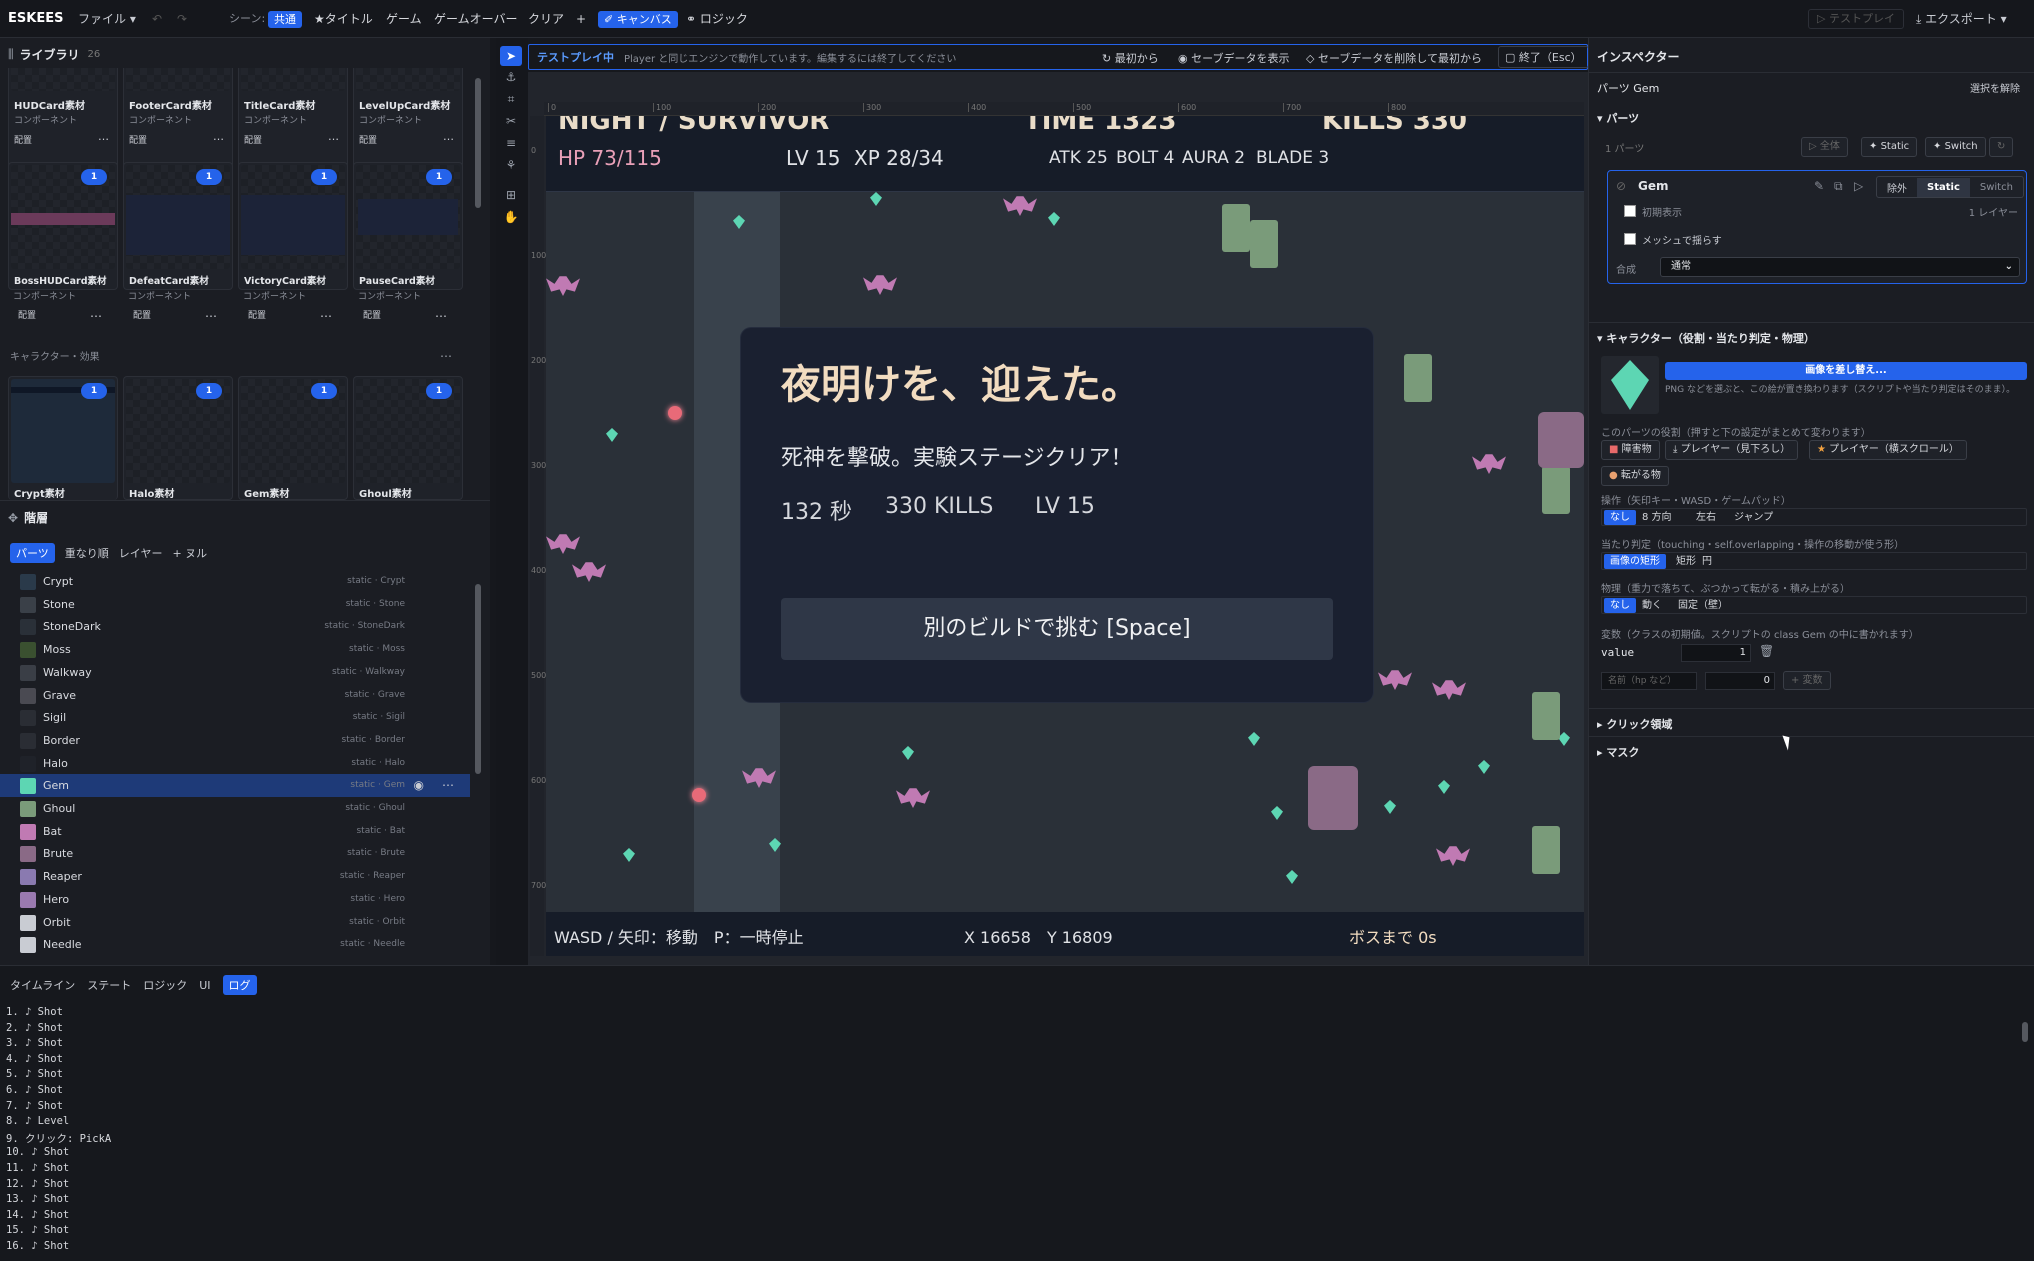 The image size is (2034, 1261). What do you see at coordinates (1618, 118) in the screenshot?
I see `section-parts: ▾ パーツ` at bounding box center [1618, 118].